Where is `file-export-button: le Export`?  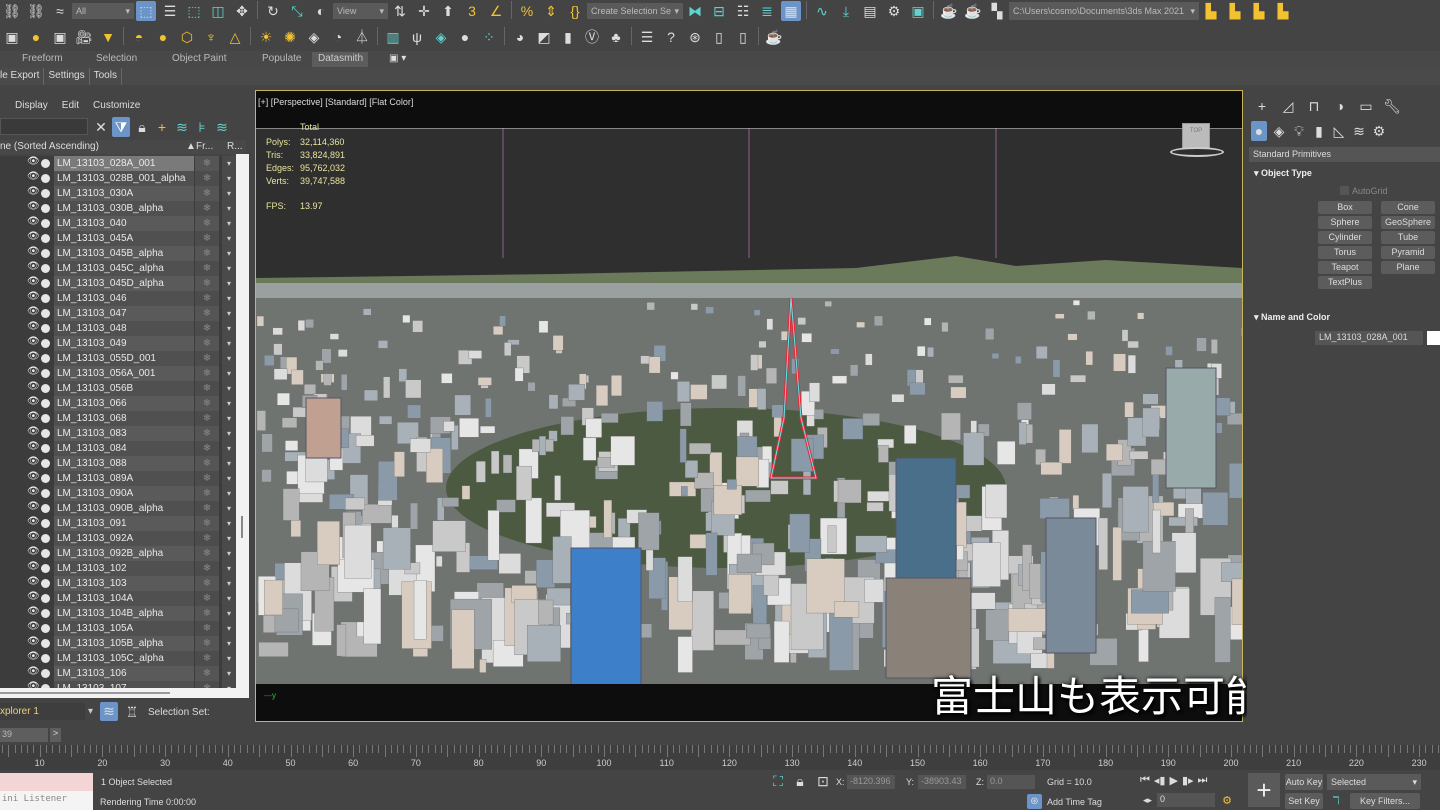 file-export-button: le Export is located at coordinates (22, 76).